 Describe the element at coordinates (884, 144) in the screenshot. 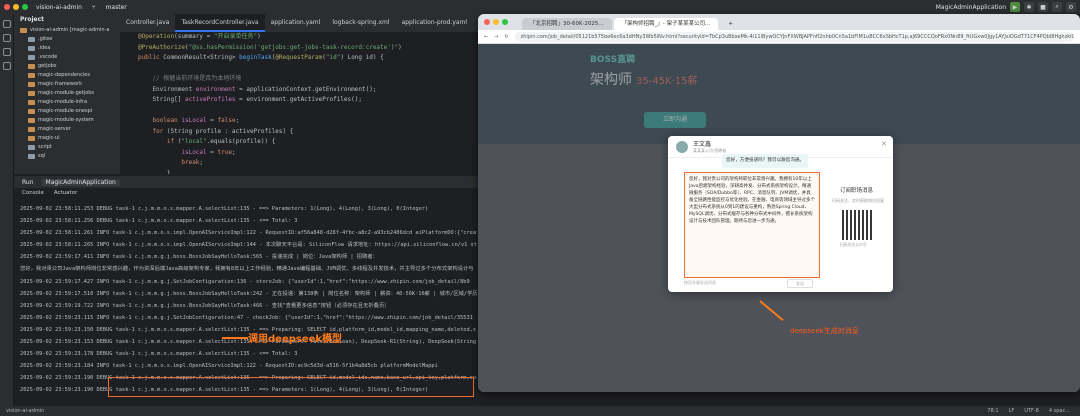

I see `close-icon: ✕` at that location.